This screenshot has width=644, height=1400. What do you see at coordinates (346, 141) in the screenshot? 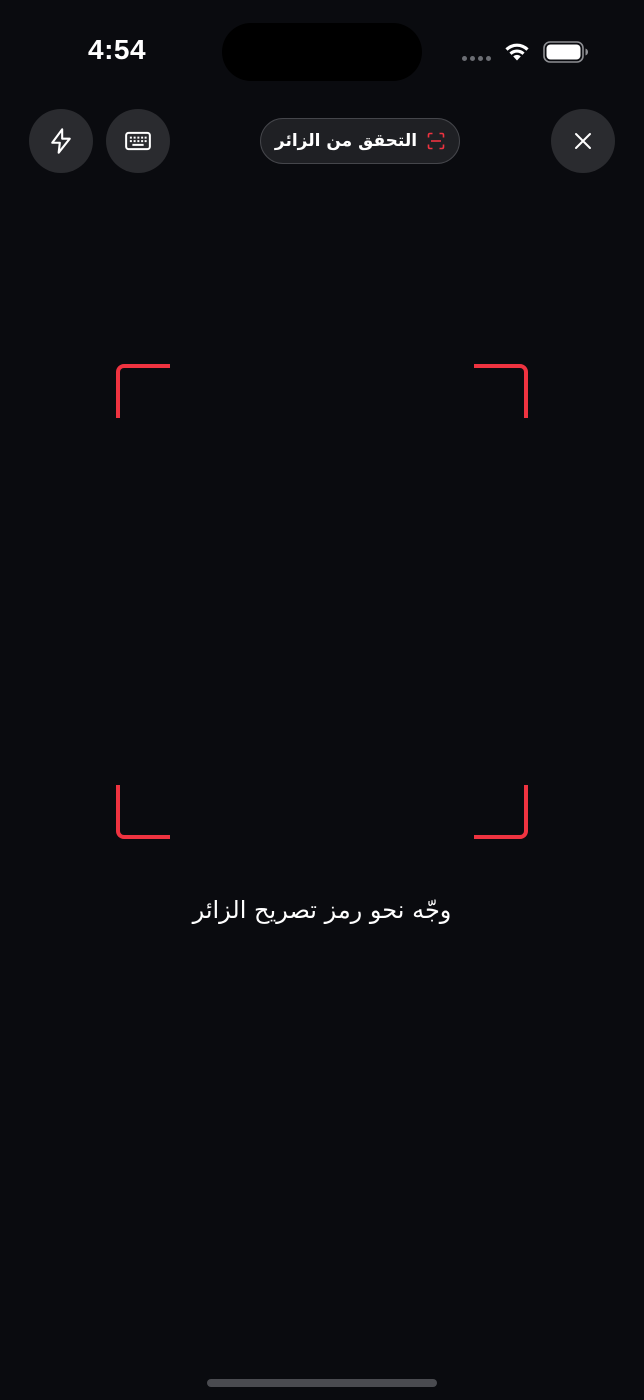
I see `mode-pill-label: التحقق من الزائر` at bounding box center [346, 141].